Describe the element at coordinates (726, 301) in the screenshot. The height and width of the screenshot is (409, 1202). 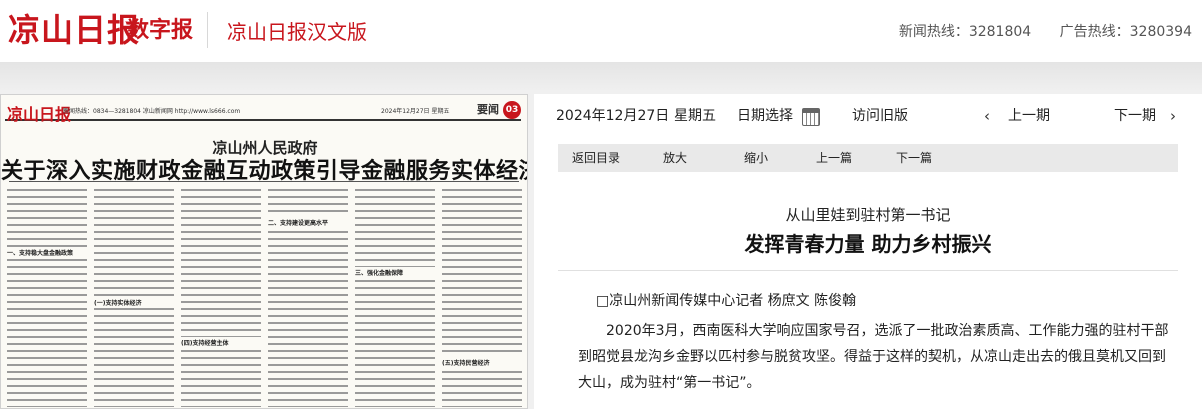
I see `article-byline: □凉山州新闻传媒中心记者 杨庶文 陈俊翰` at that location.